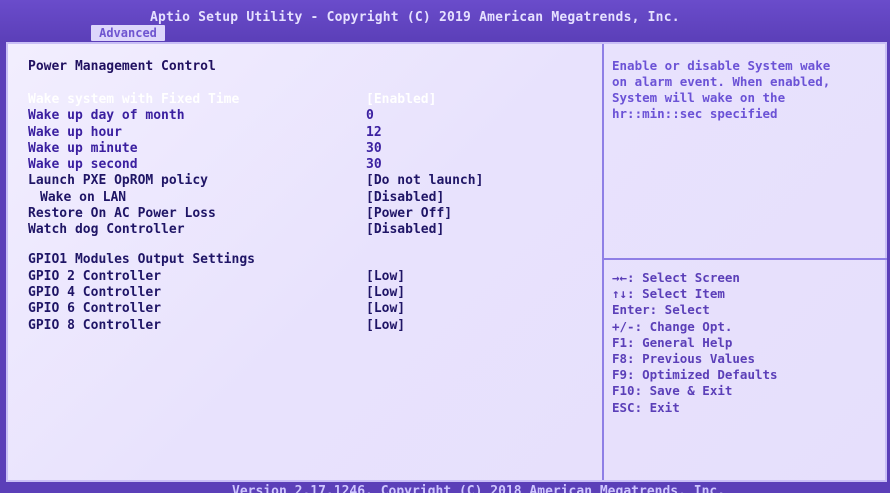  What do you see at coordinates (646, 407) in the screenshot?
I see `key-esc: ESC: Exit` at bounding box center [646, 407].